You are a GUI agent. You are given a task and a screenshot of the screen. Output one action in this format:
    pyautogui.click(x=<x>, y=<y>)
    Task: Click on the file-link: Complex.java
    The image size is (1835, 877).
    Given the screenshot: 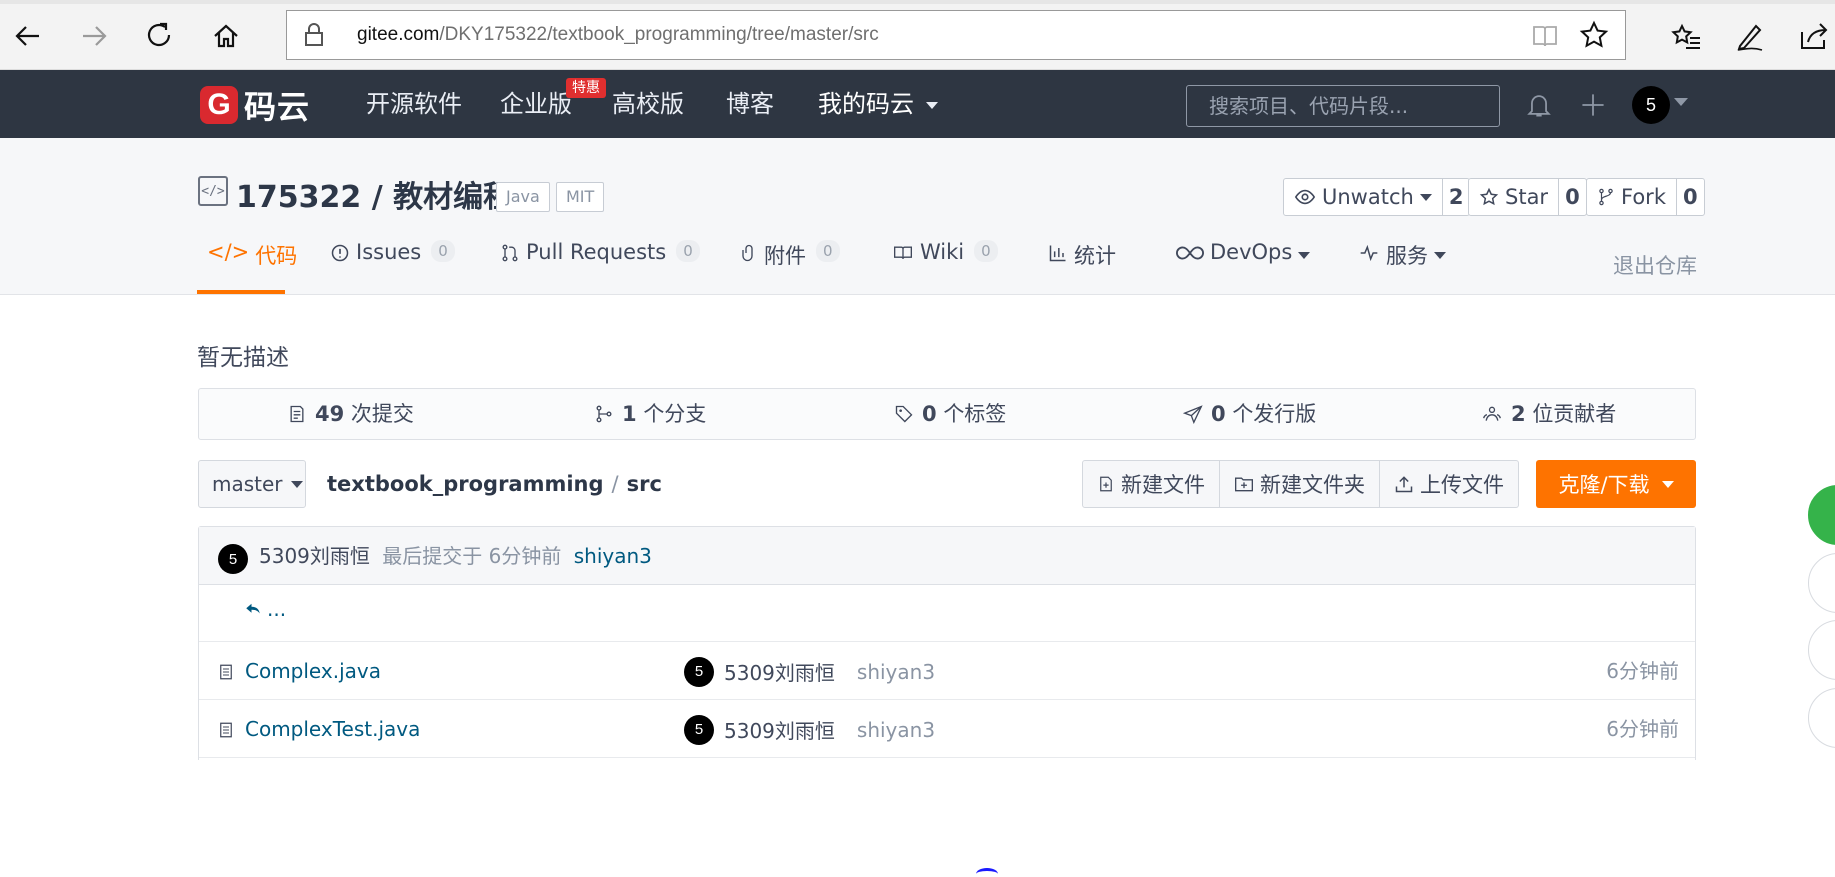 What is the action you would take?
    pyautogui.click(x=299, y=671)
    